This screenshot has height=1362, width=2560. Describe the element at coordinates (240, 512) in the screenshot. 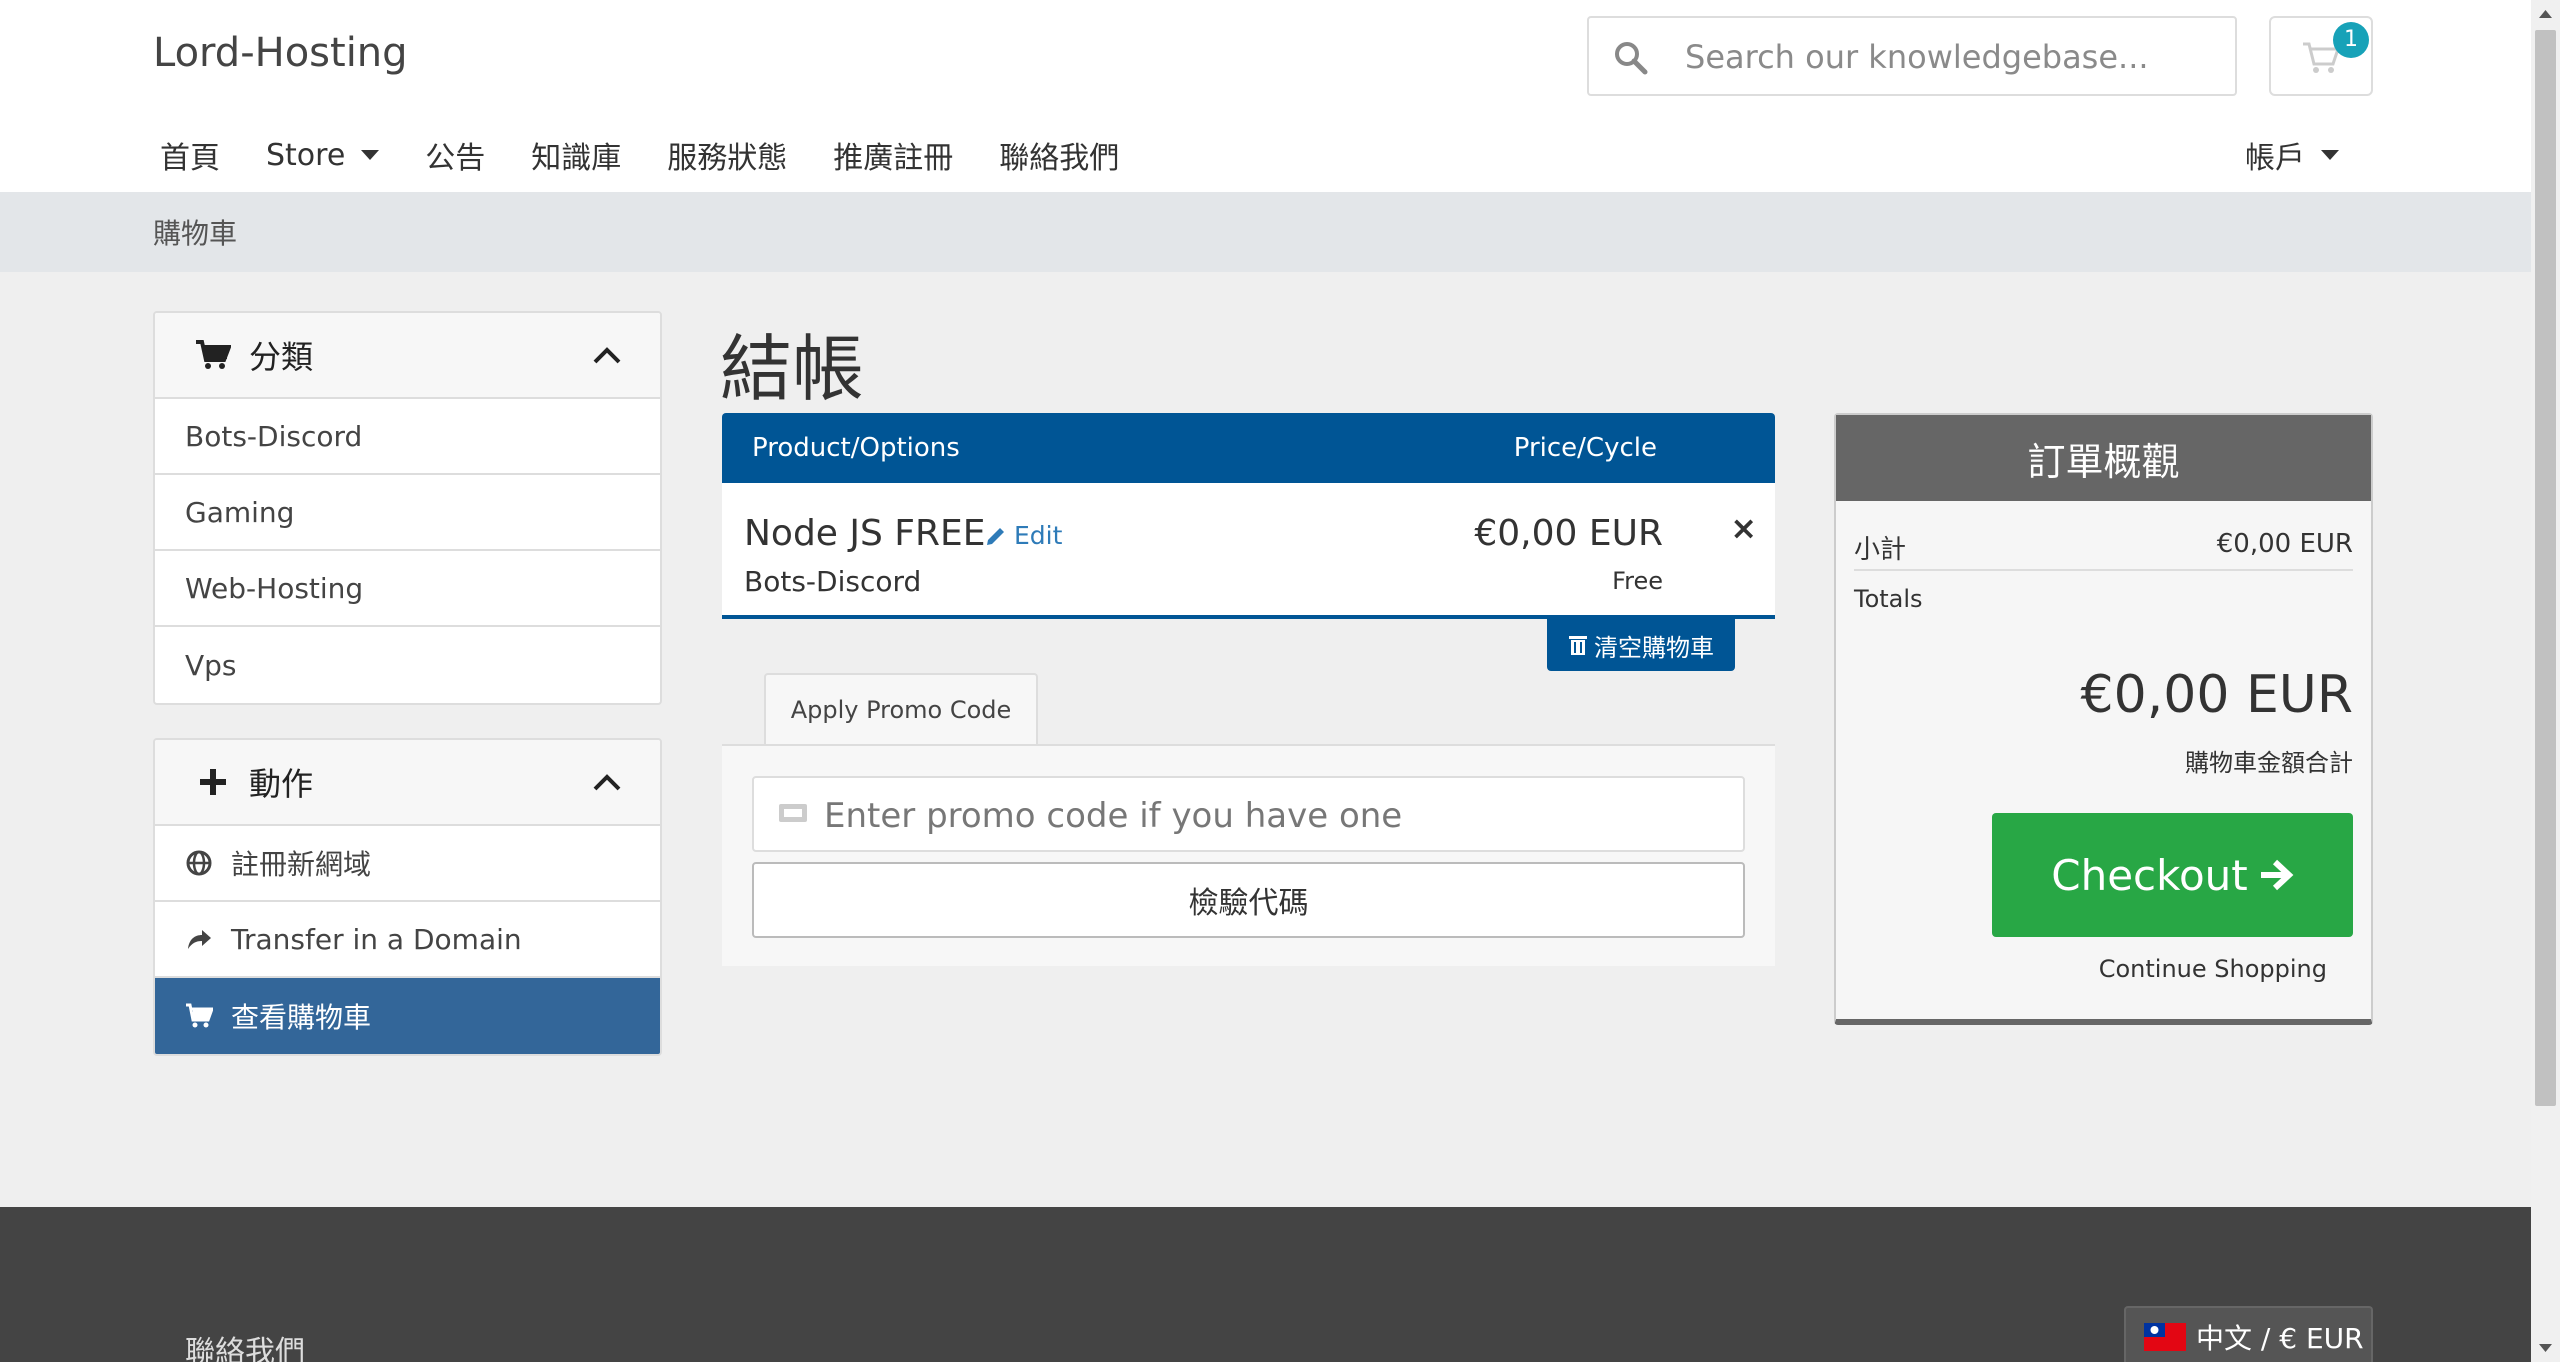

I see `category-label: Gaming` at that location.